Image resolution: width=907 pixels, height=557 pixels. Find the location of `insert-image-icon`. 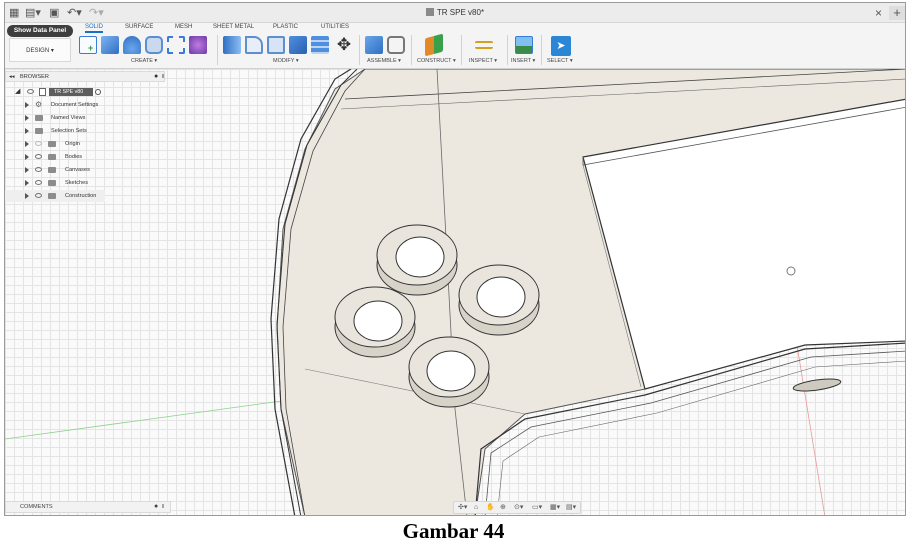

insert-image-icon is located at coordinates (524, 45).